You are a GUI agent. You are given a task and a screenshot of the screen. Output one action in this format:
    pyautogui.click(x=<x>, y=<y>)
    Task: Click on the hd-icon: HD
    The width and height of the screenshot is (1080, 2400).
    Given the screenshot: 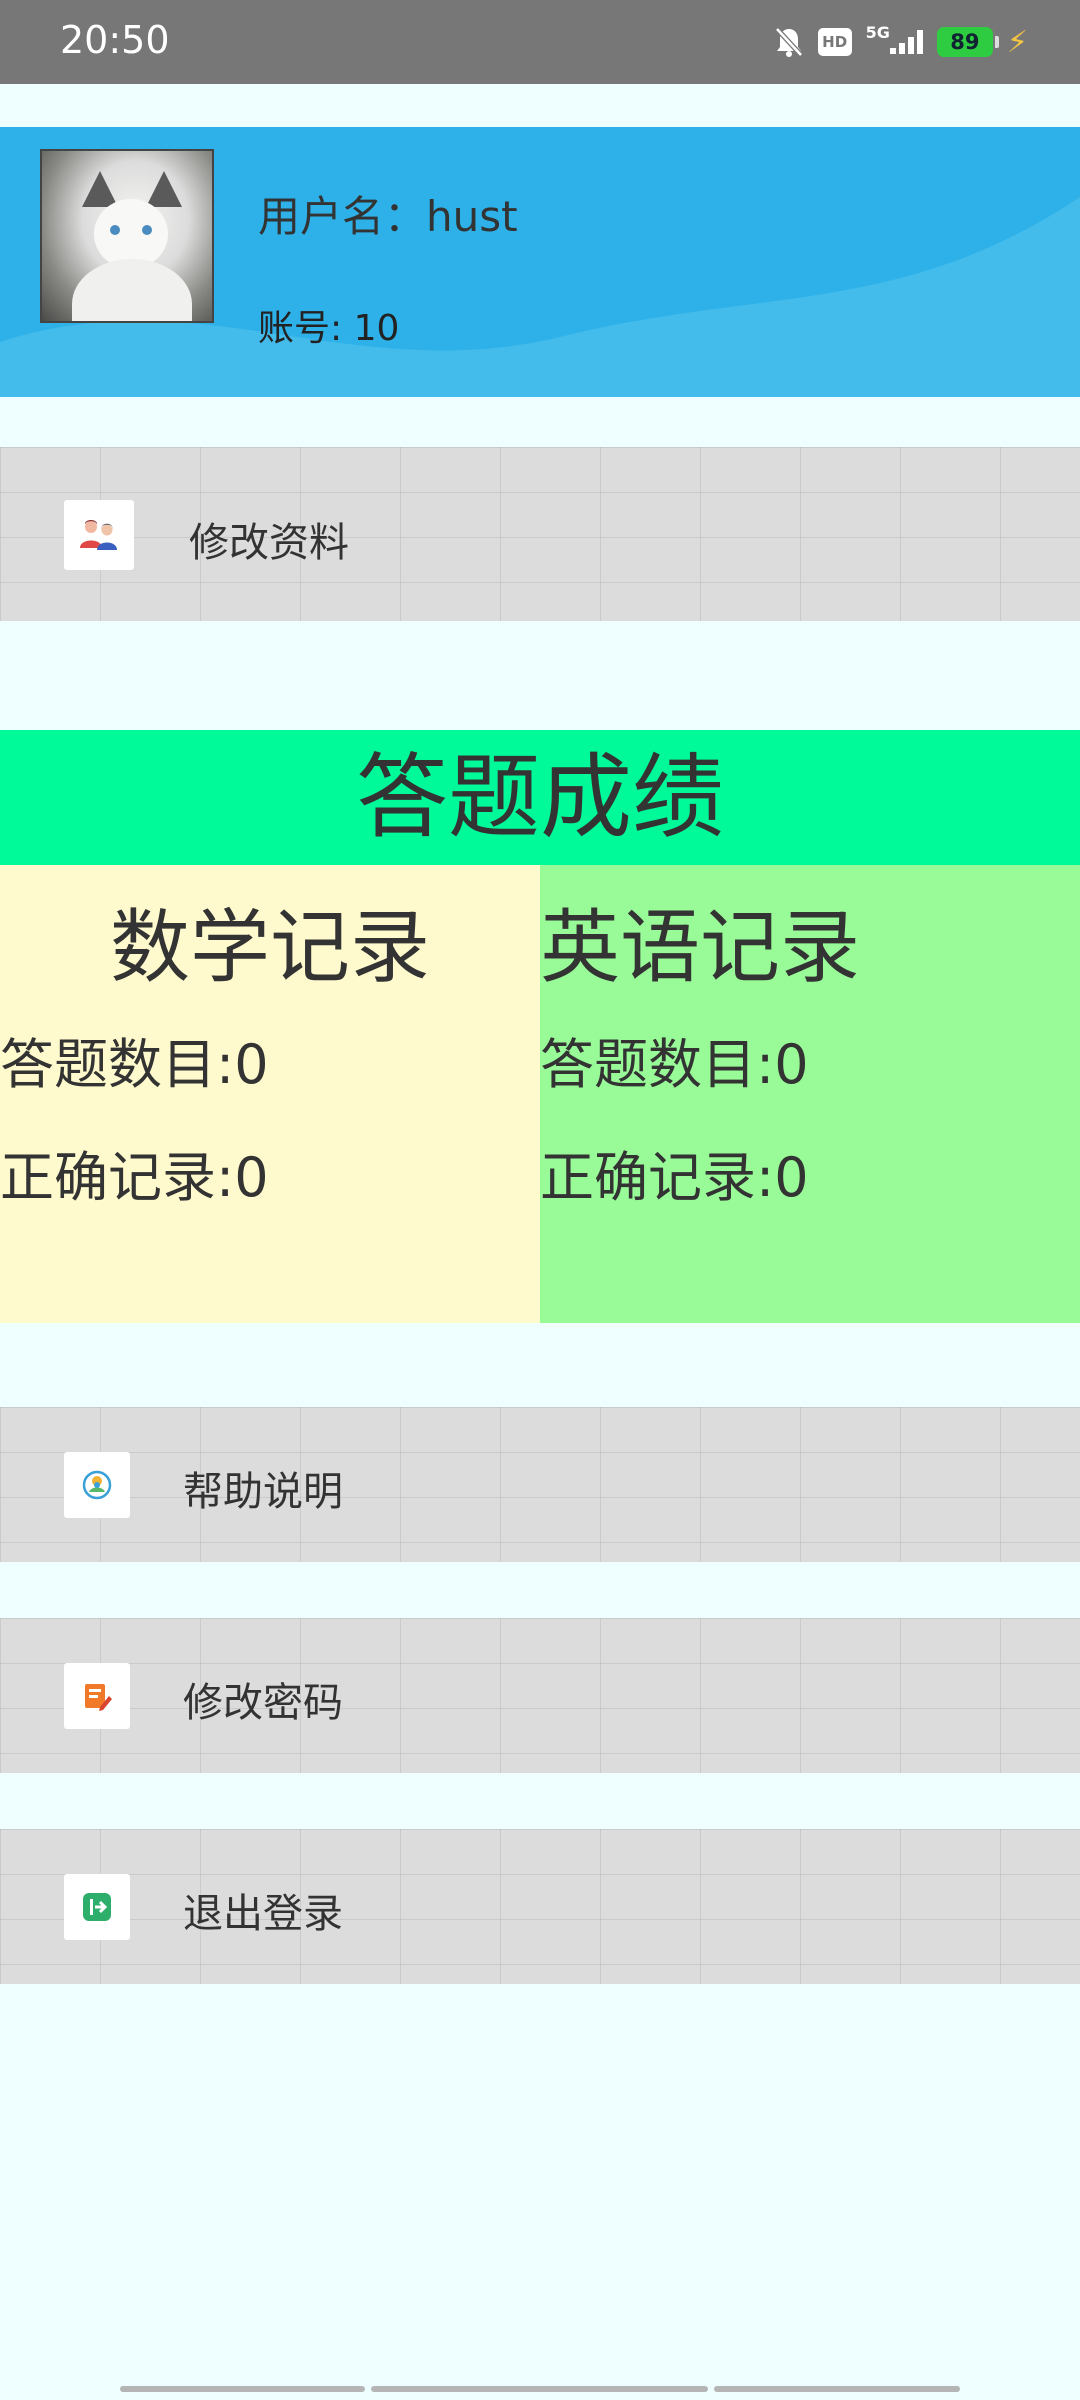 What is the action you would take?
    pyautogui.click(x=834, y=42)
    